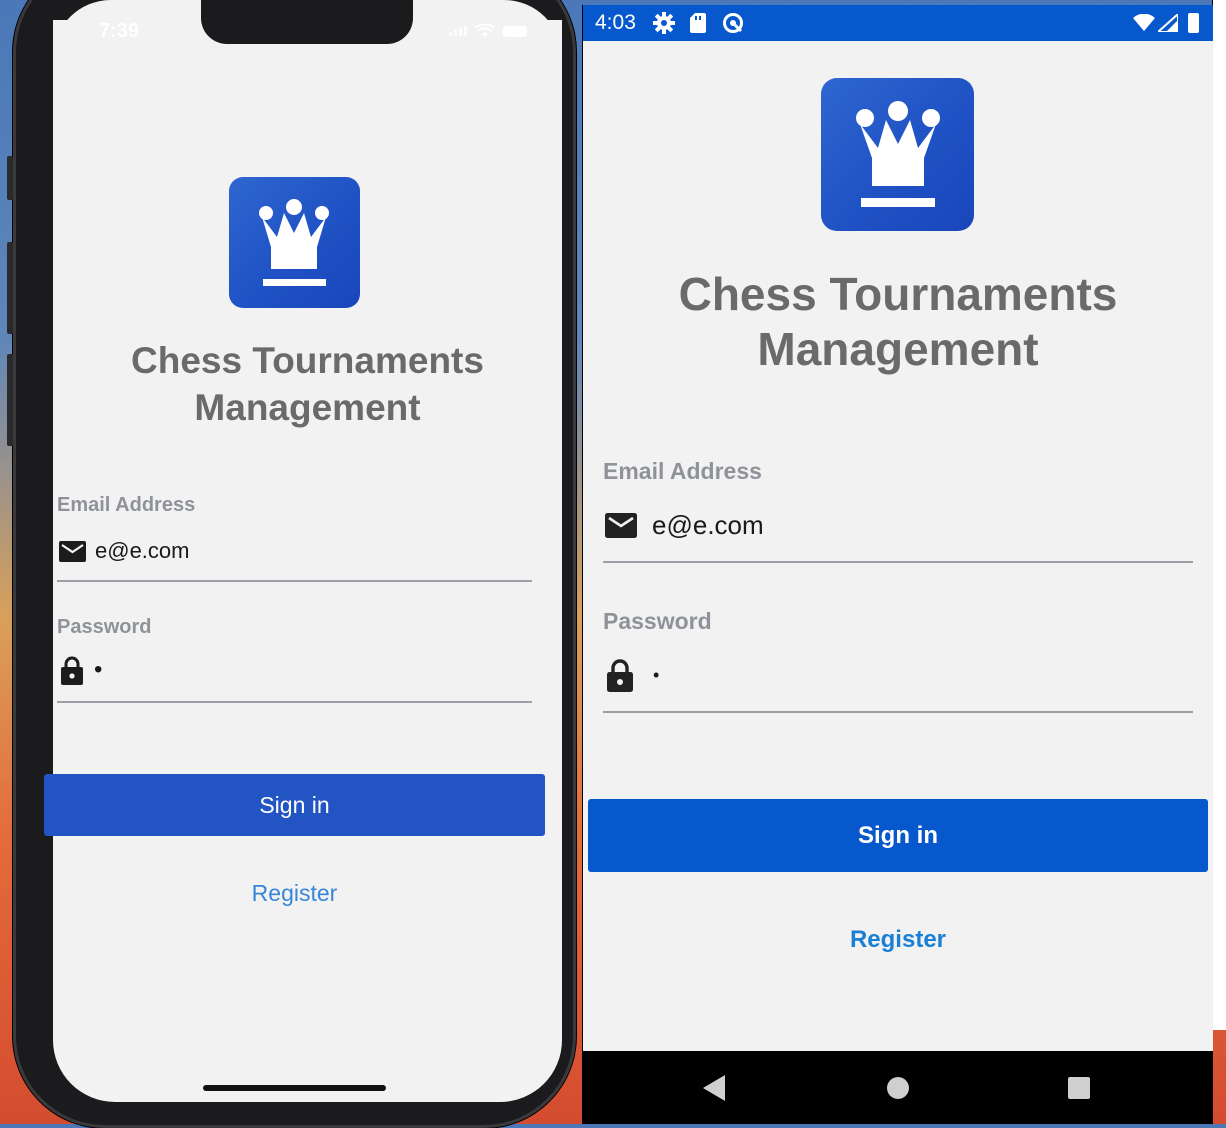 Image resolution: width=1226 pixels, height=1128 pixels. I want to click on ios-status-time: 7:39, so click(119, 31).